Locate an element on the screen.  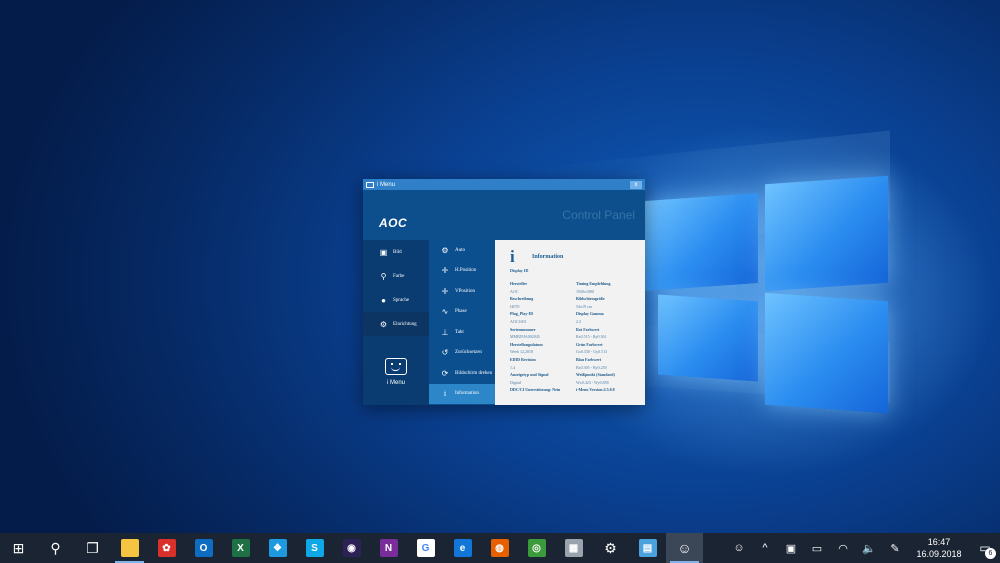
info-label: Anzeigetyp und Signal is located at coordinates (529, 375).